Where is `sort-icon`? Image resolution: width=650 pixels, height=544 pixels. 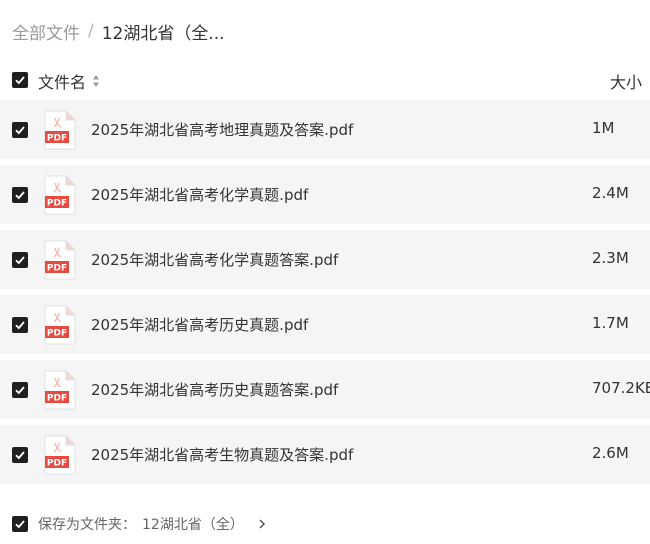 sort-icon is located at coordinates (96, 81).